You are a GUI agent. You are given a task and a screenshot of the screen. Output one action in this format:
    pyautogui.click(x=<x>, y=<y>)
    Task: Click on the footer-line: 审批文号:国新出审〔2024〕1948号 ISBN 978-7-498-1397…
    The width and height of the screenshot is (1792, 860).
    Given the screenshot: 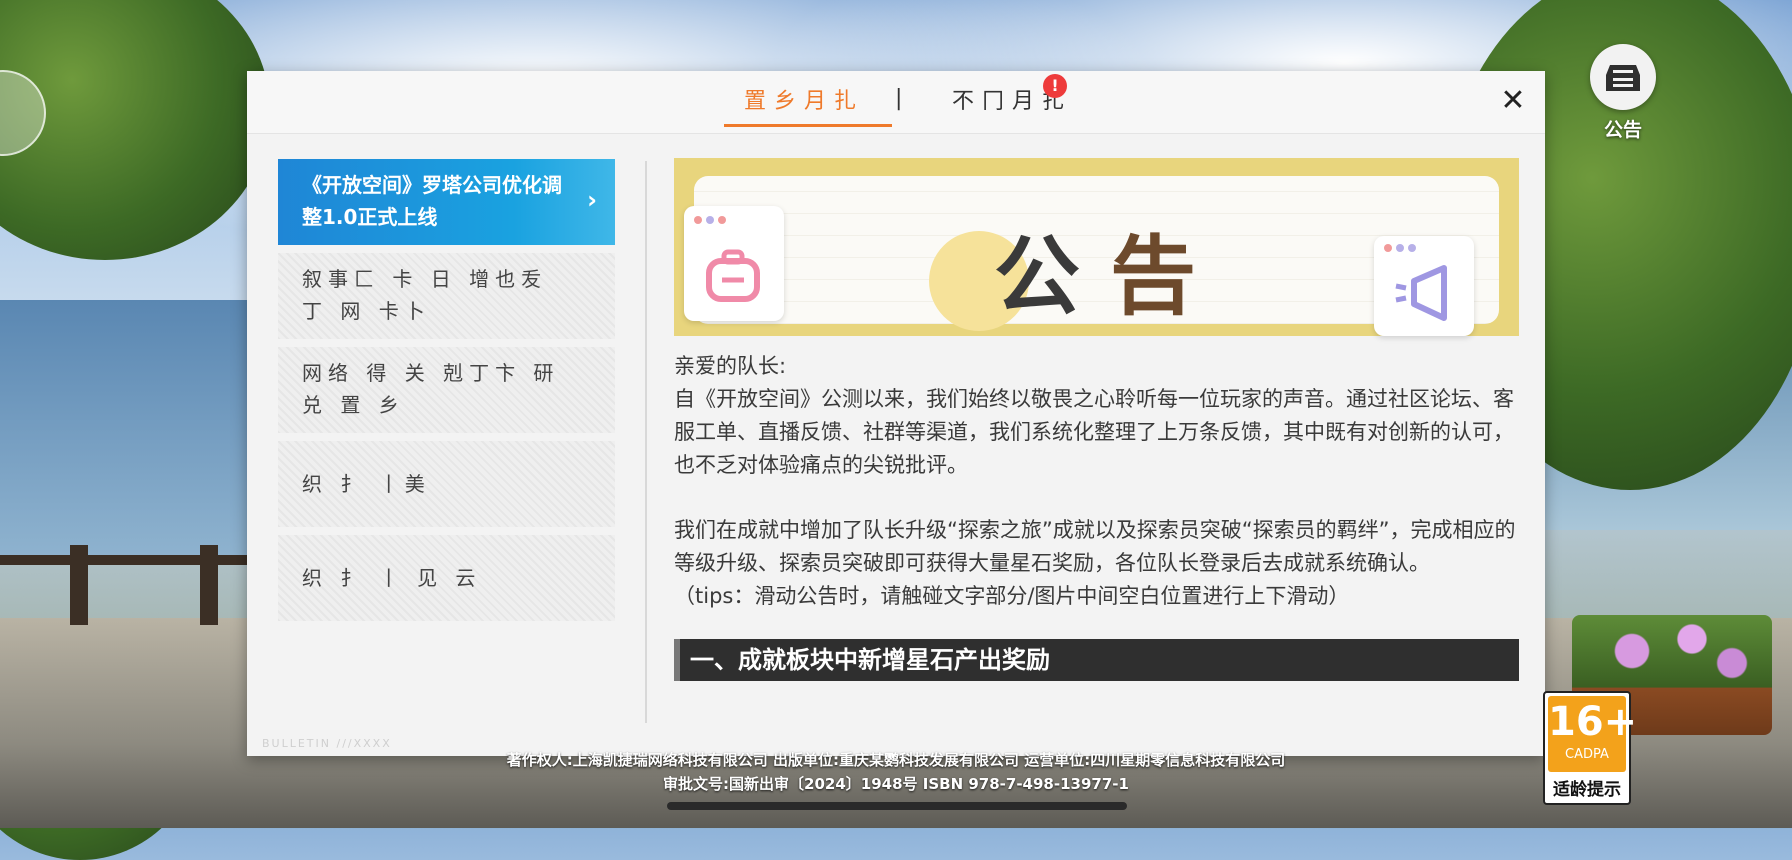 What is the action you would take?
    pyautogui.click(x=896, y=784)
    